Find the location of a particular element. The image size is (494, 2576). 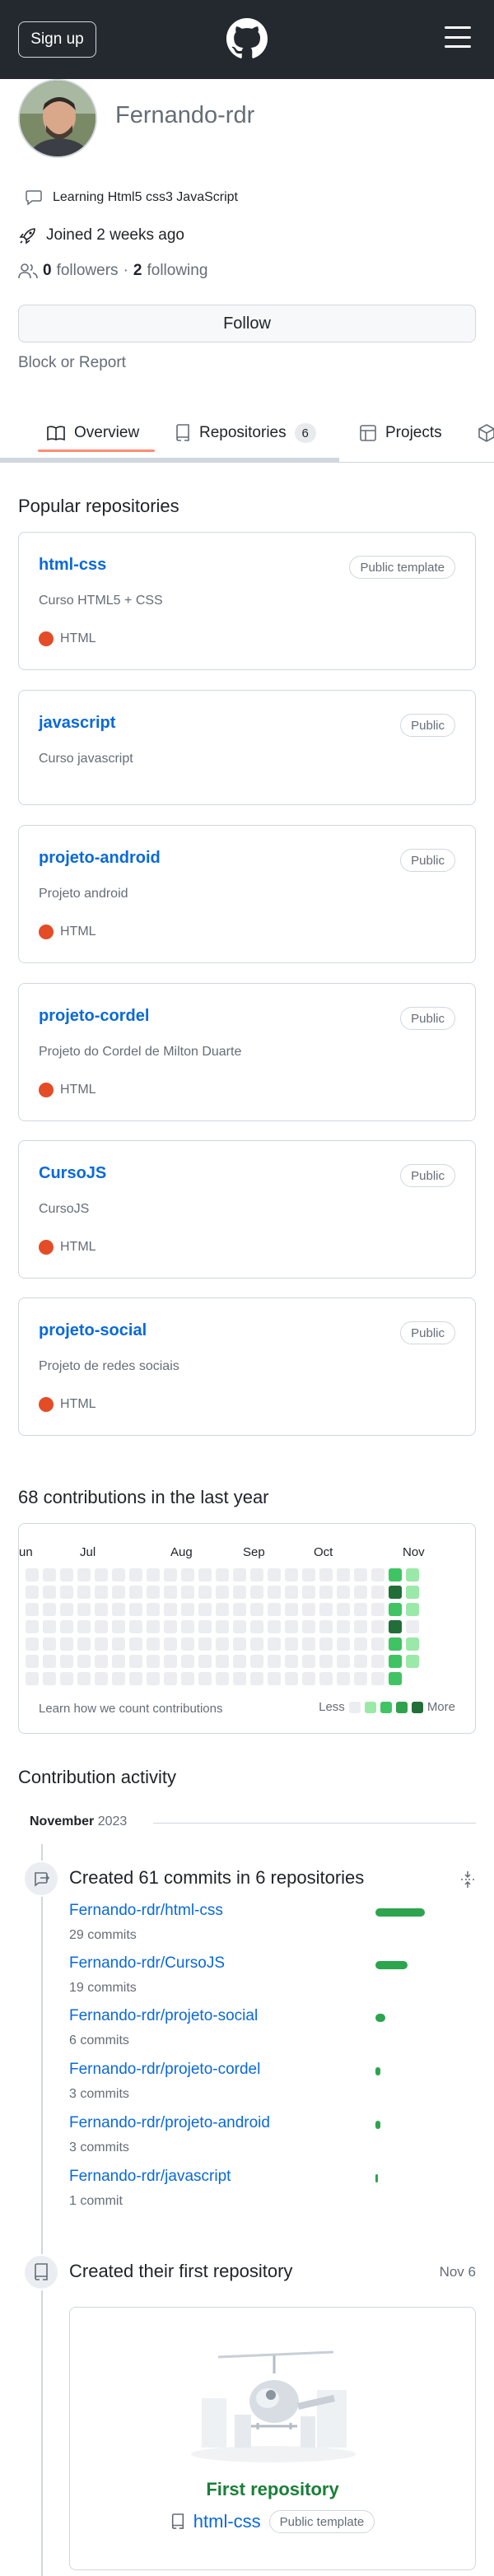

commit-repo-link: Fernando-rdr/CursoJS is located at coordinates (147, 1963).